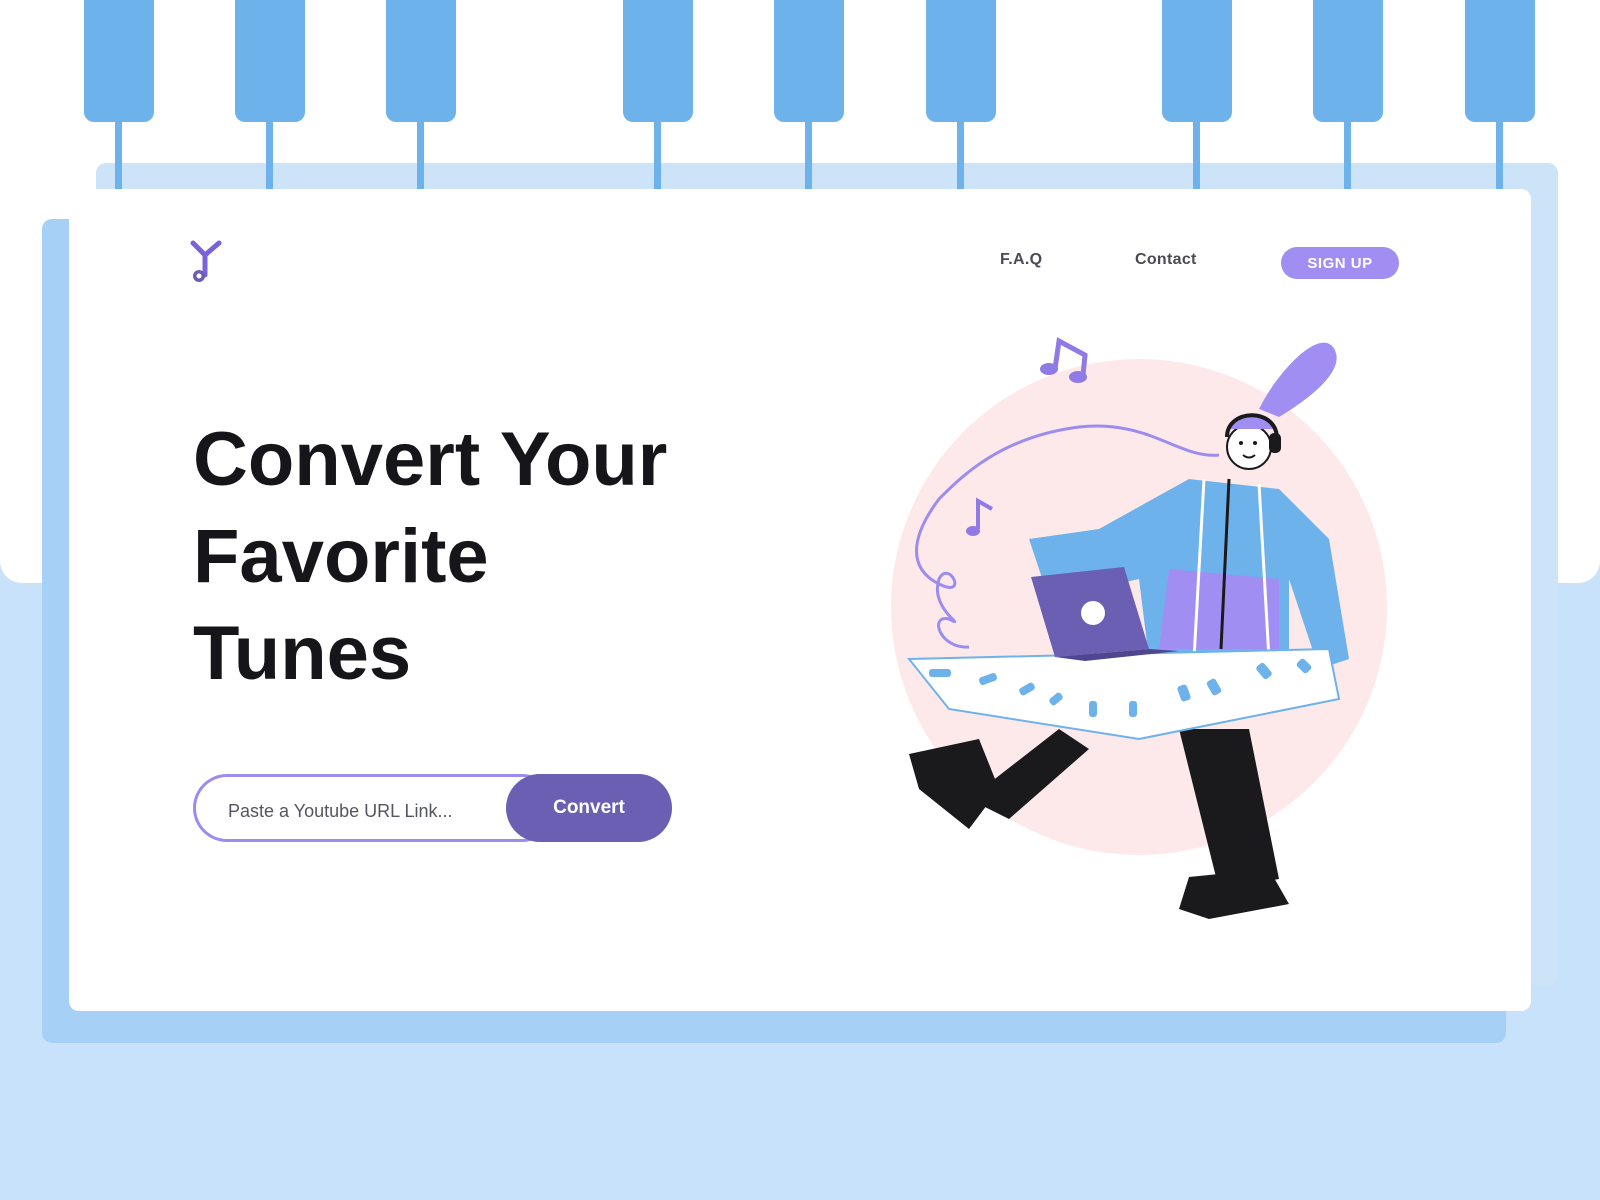 Image resolution: width=1600 pixels, height=1200 pixels. I want to click on hero-title-line: Tunes, so click(302, 653).